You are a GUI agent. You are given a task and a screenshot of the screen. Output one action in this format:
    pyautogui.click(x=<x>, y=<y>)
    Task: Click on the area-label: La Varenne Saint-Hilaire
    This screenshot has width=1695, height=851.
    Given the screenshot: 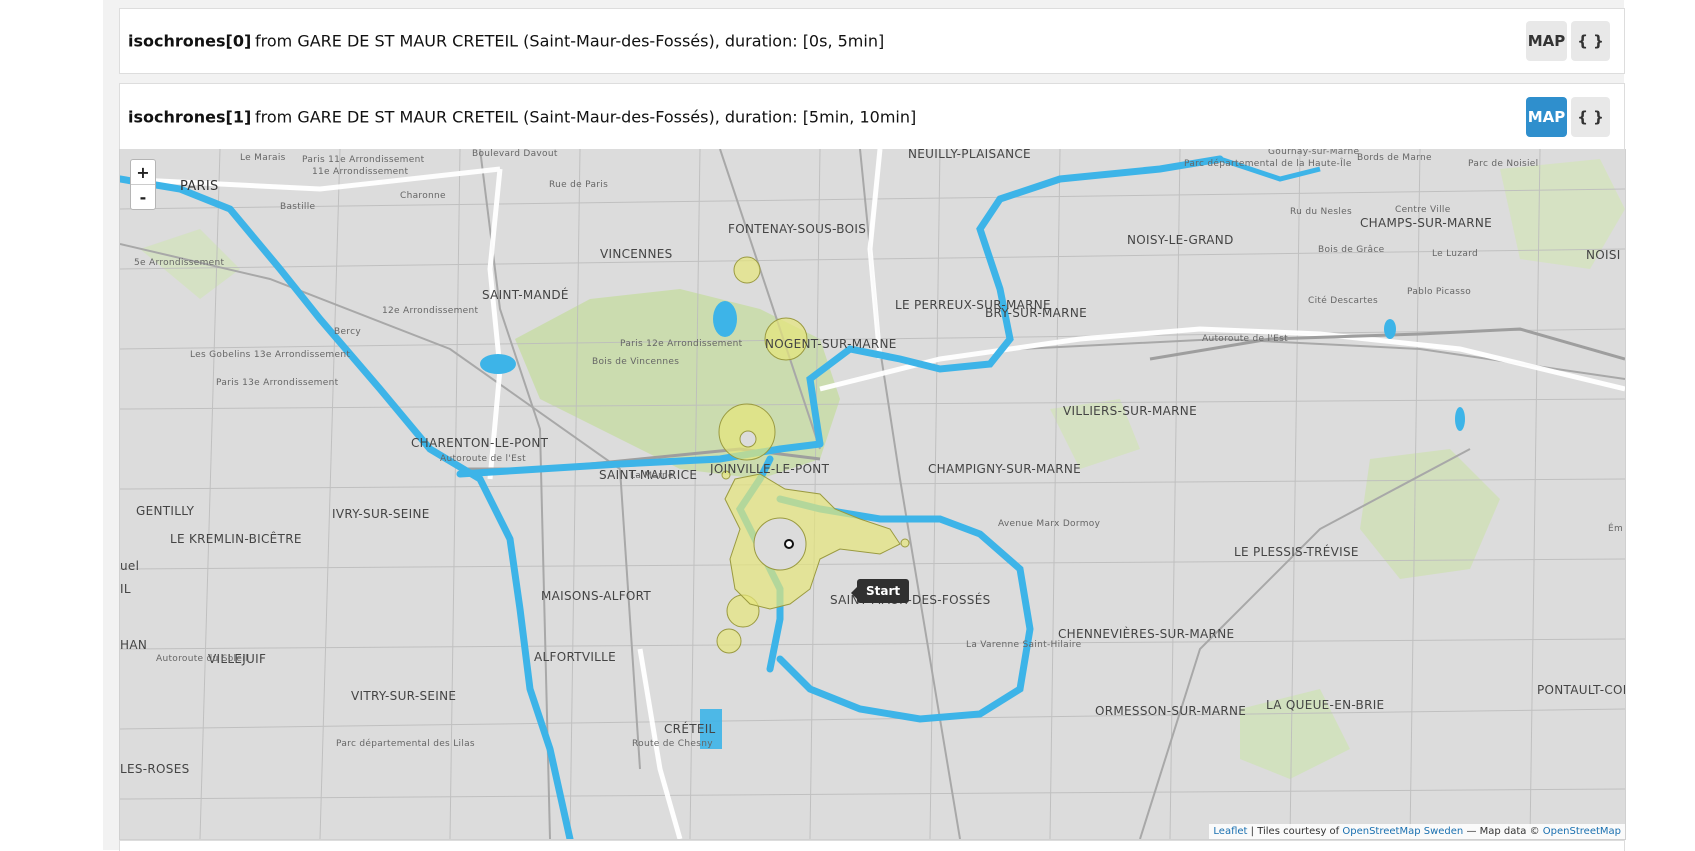 What is the action you would take?
    pyautogui.click(x=1024, y=645)
    